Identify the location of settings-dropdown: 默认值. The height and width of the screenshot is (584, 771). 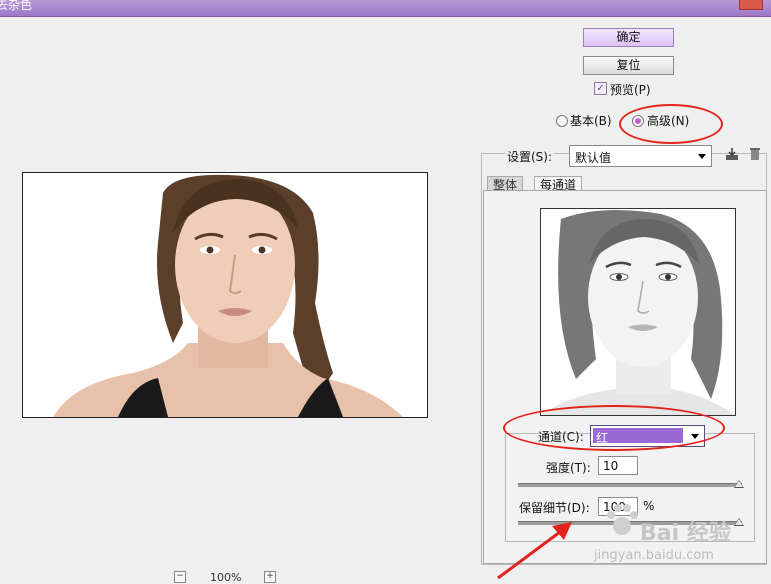
(640, 156).